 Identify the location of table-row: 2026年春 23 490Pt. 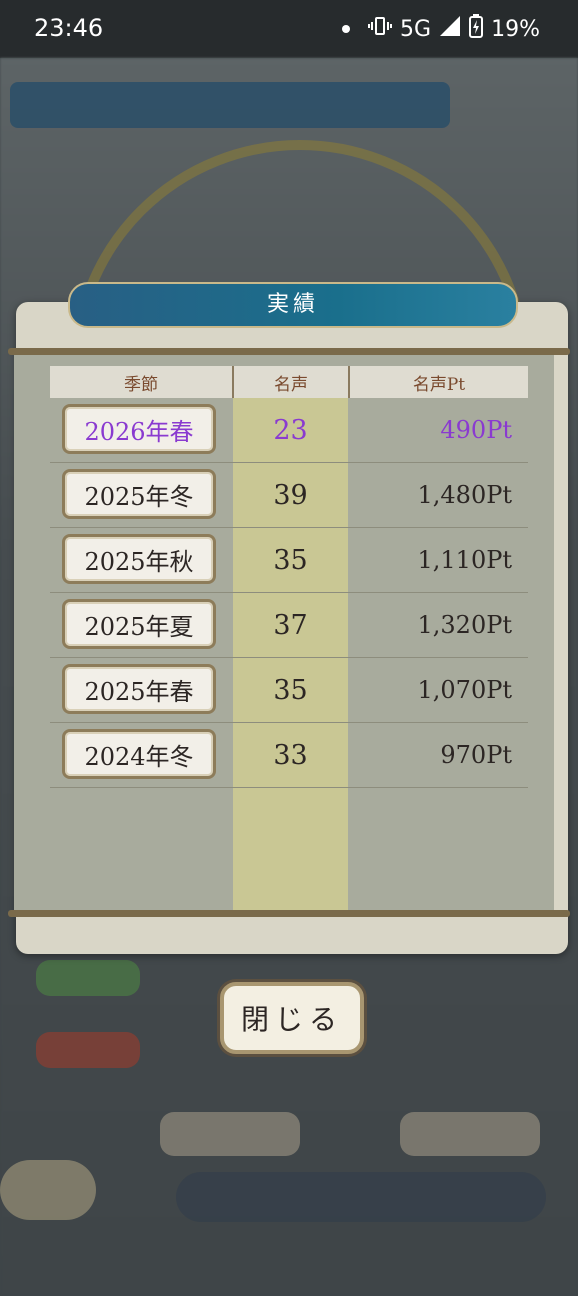
(289, 430).